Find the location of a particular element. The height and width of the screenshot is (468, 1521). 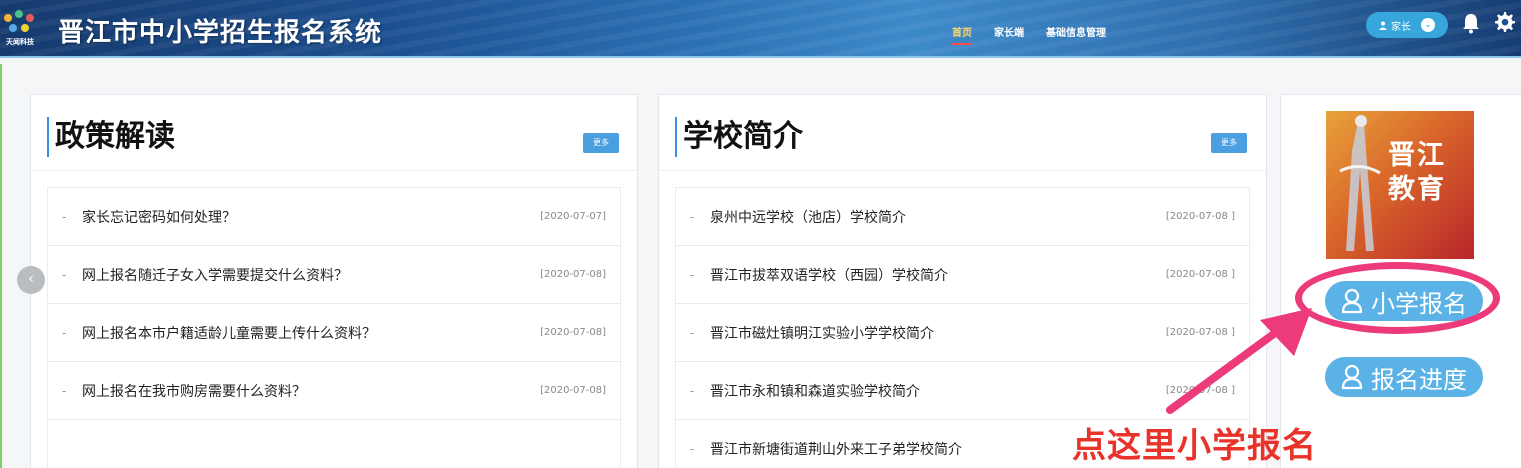

progress-button-label: 报名进度 is located at coordinates (1419, 379).